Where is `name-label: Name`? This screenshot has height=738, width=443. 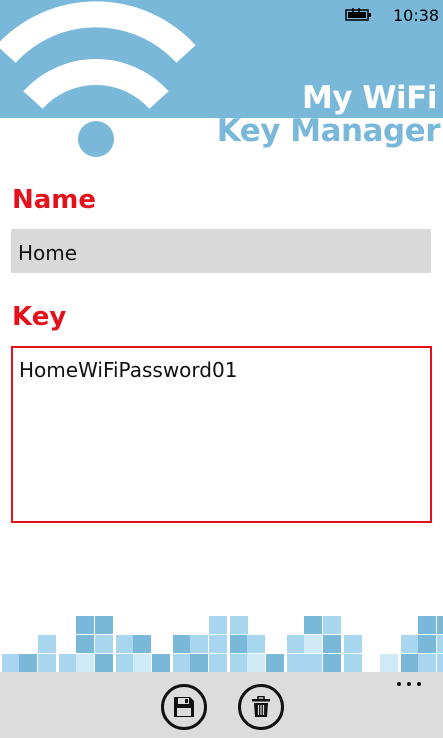
name-label: Name is located at coordinates (54, 200).